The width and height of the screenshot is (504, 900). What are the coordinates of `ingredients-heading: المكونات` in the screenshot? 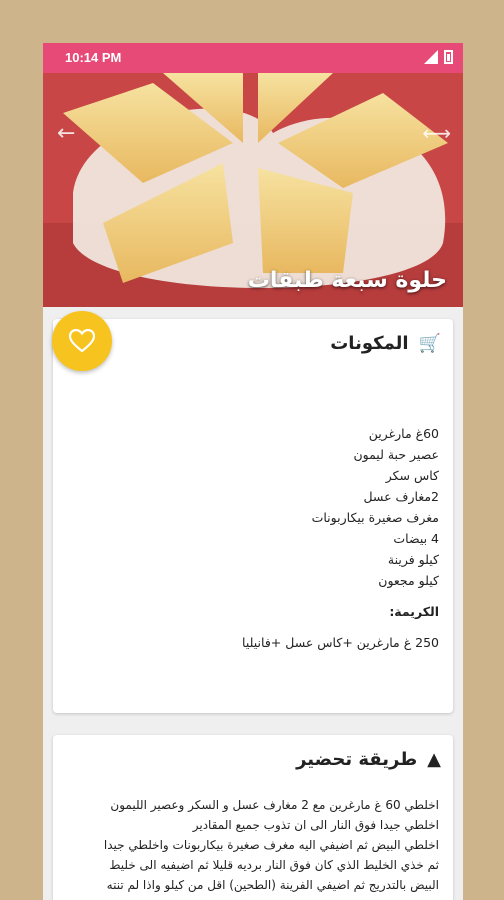 It's located at (369, 343).